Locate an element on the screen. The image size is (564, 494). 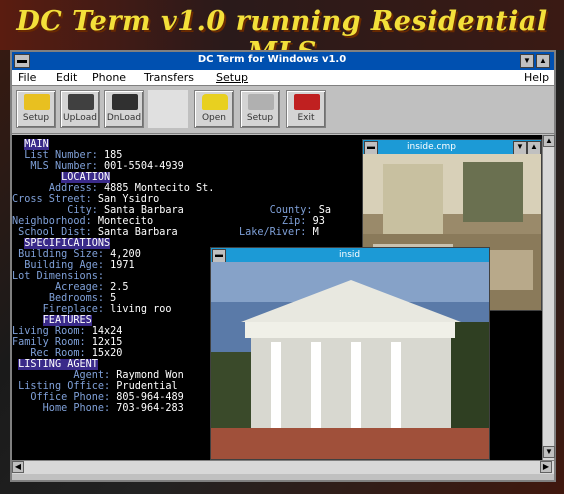
field-value: 805-964-489 is located at coordinates (150, 397).